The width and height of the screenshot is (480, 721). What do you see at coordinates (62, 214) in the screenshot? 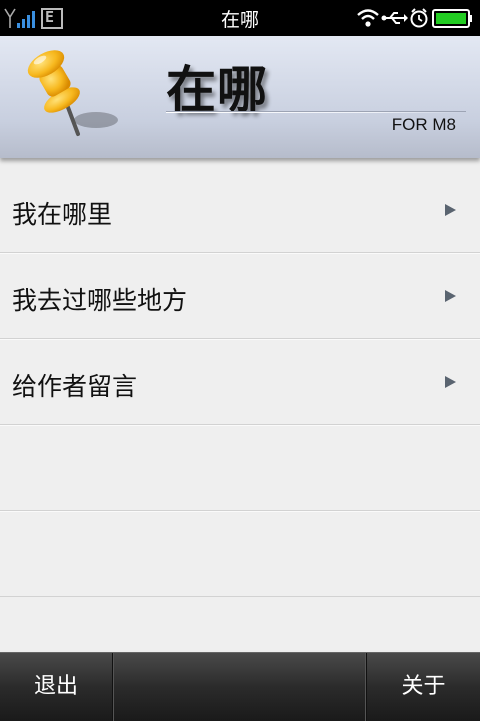
I see `menu-item-label: 我在哪里` at bounding box center [62, 214].